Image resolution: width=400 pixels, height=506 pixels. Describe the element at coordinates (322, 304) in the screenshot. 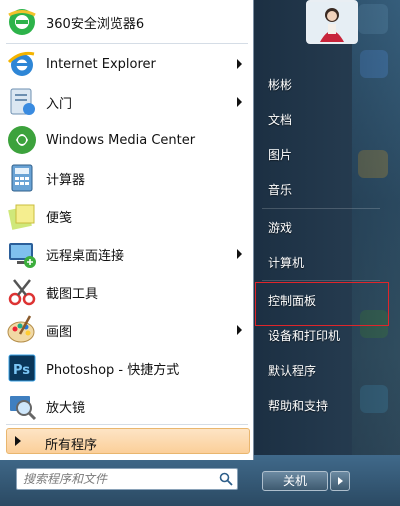

I see `control-panel-highlight` at that location.